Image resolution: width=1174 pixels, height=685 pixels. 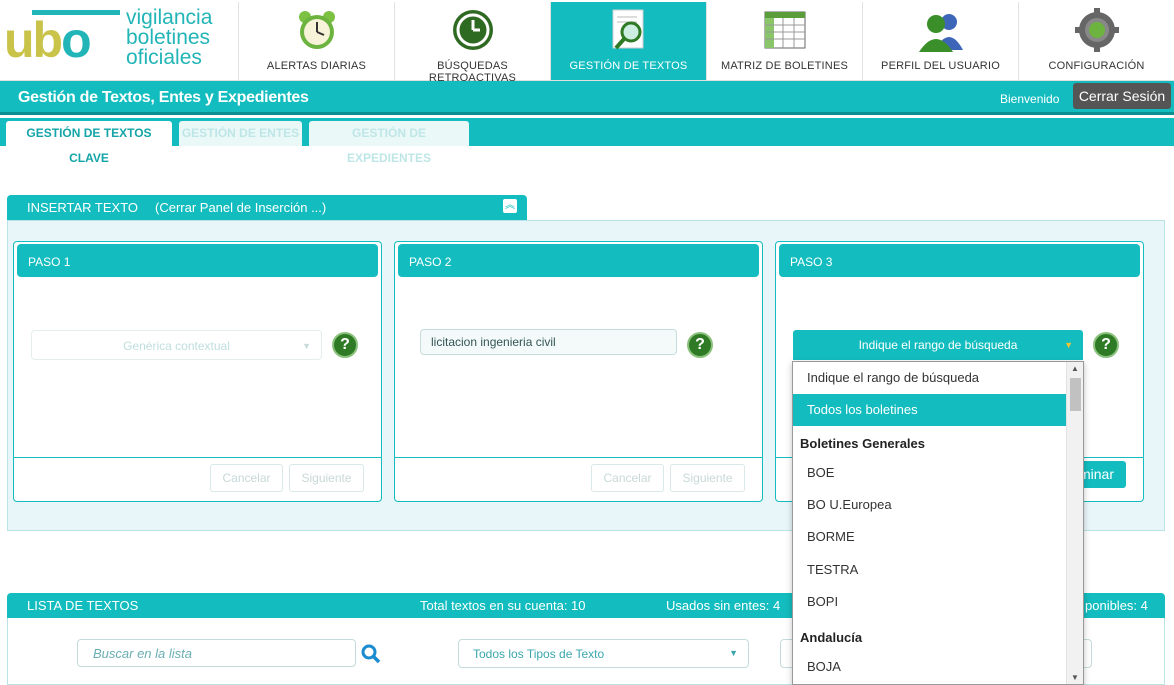 I want to click on step-1-title: PASO 1, so click(x=197, y=260).